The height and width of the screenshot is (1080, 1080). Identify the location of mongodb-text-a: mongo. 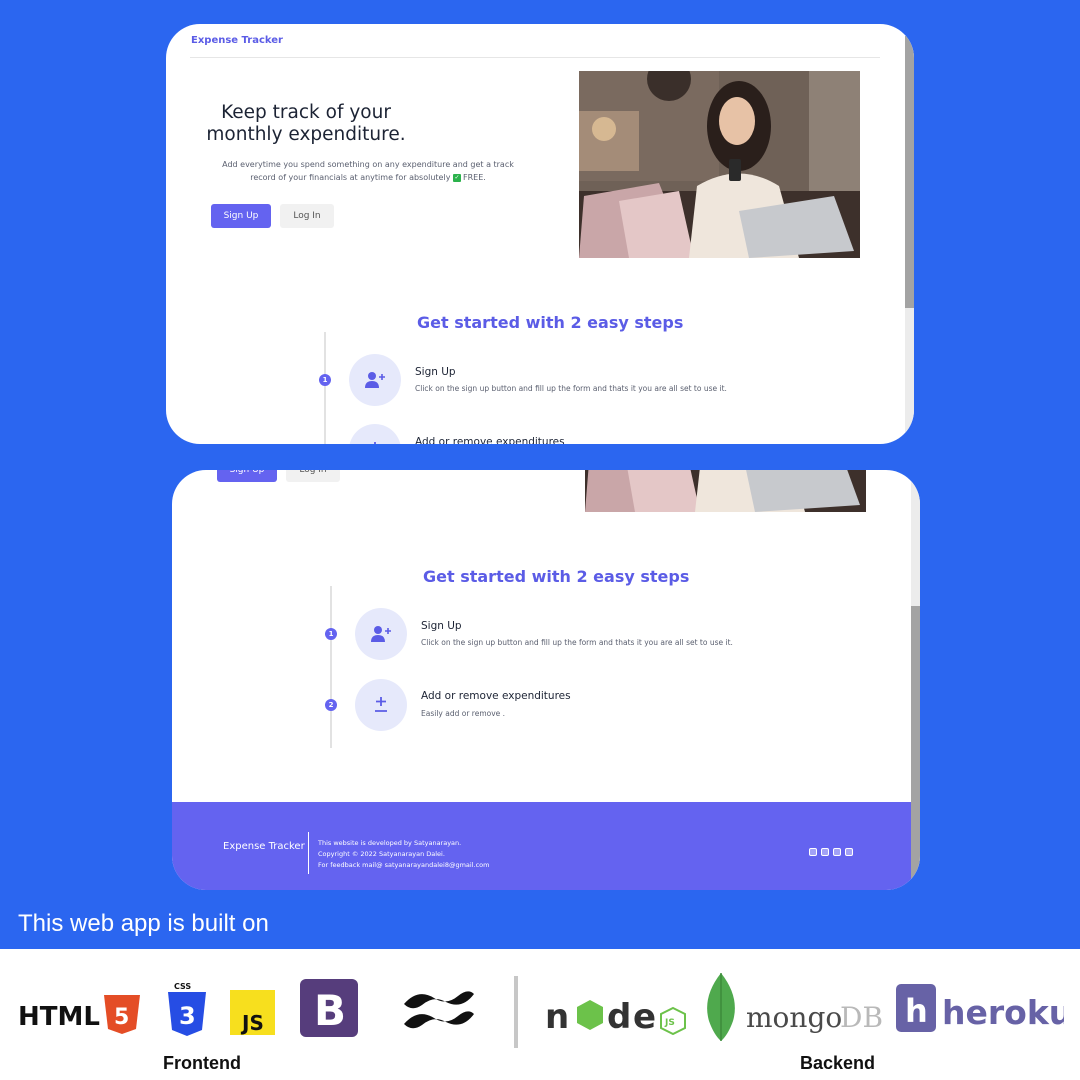
(794, 1017).